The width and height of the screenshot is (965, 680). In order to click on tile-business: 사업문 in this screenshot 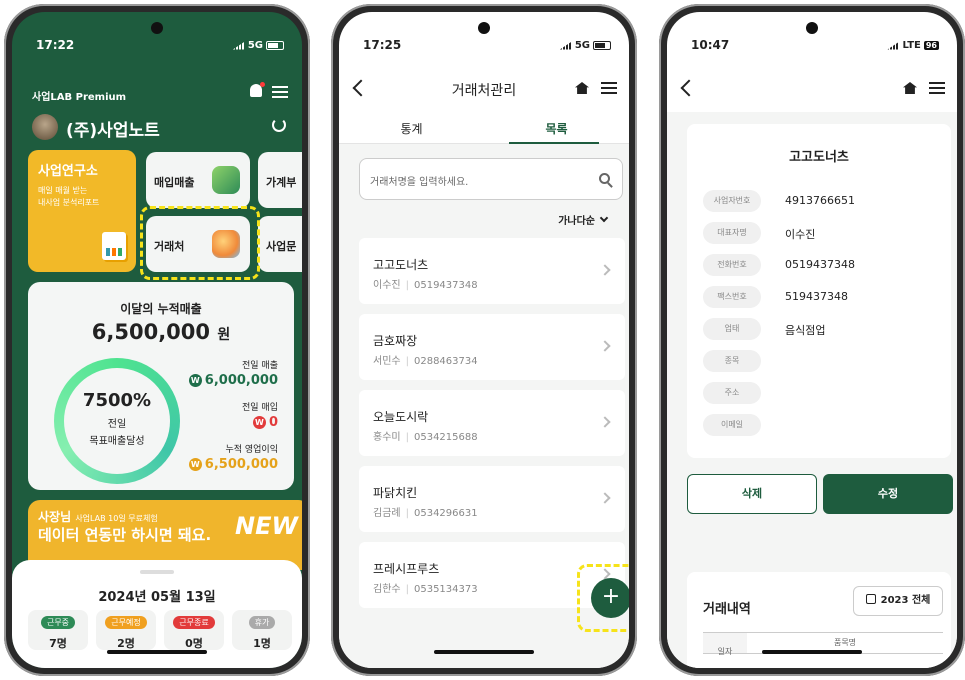, I will do `click(280, 244)`.